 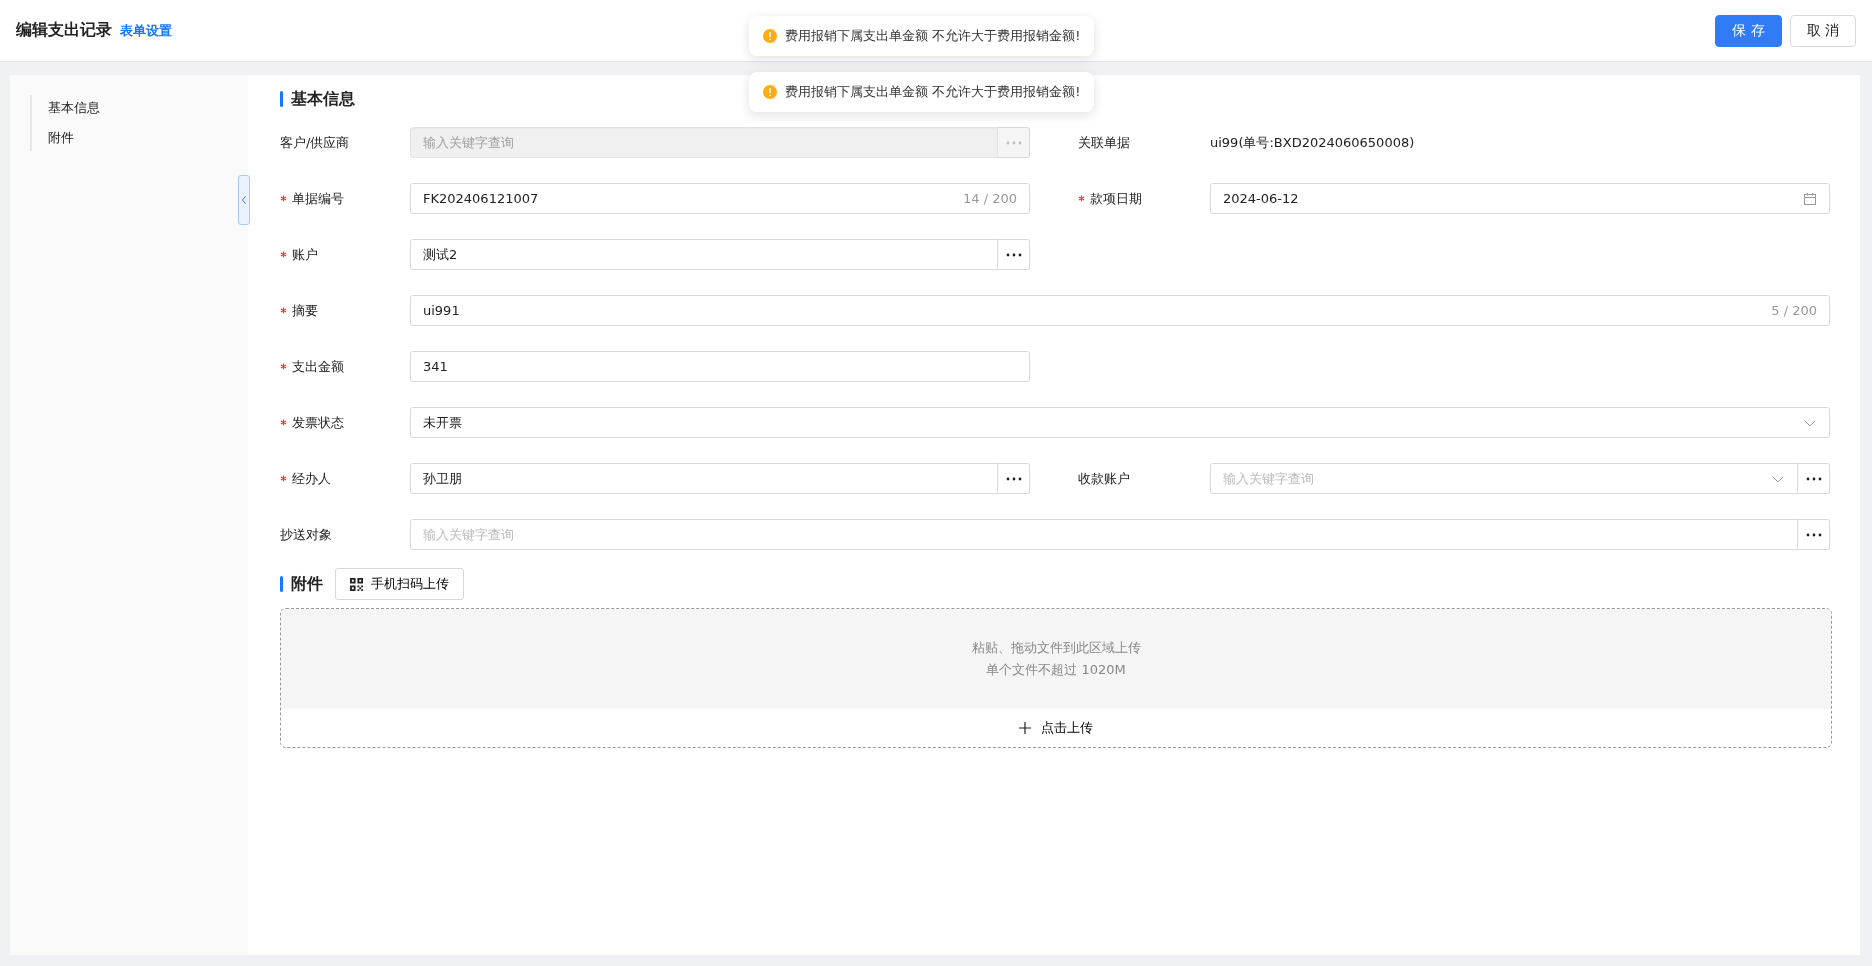 I want to click on calendar-icon, so click(x=1810, y=198).